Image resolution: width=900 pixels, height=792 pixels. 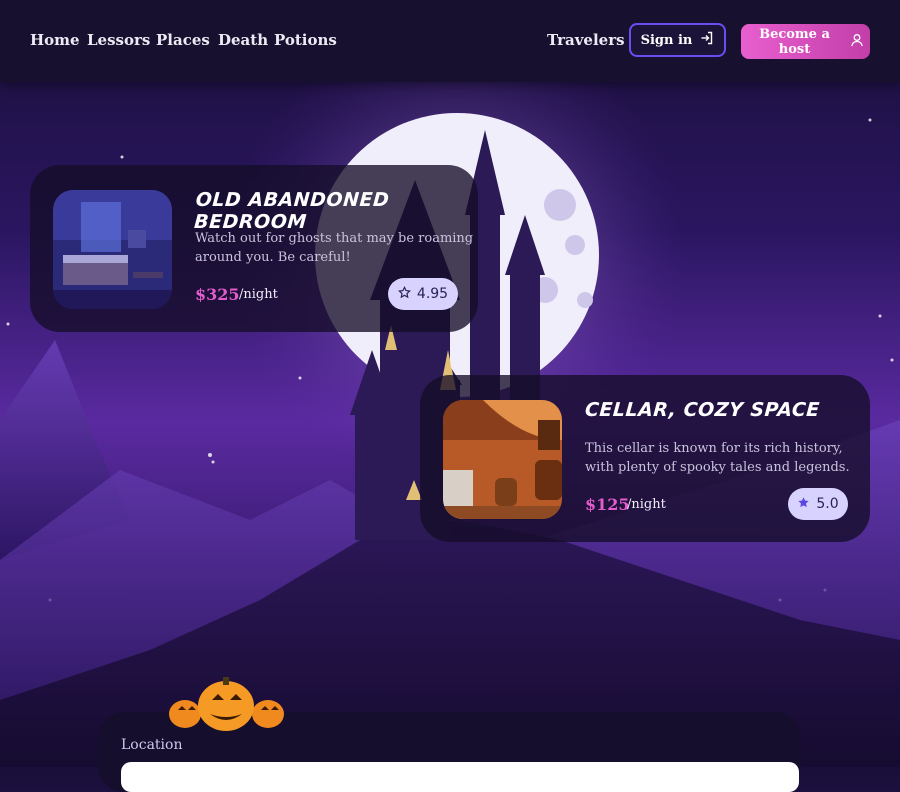 I want to click on nav-link-home: Home, so click(x=55, y=40).